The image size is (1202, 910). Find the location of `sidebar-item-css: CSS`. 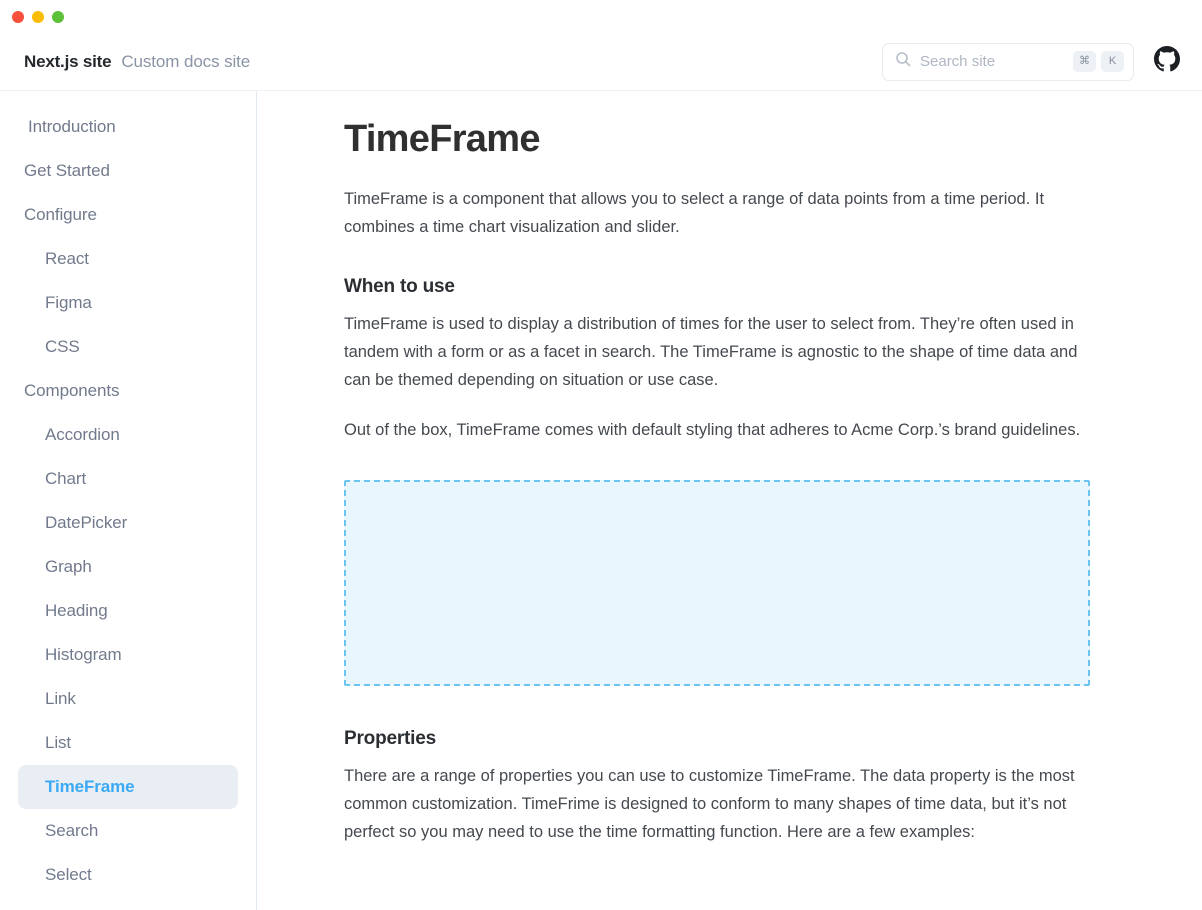

sidebar-item-css: CSS is located at coordinates (128, 347).